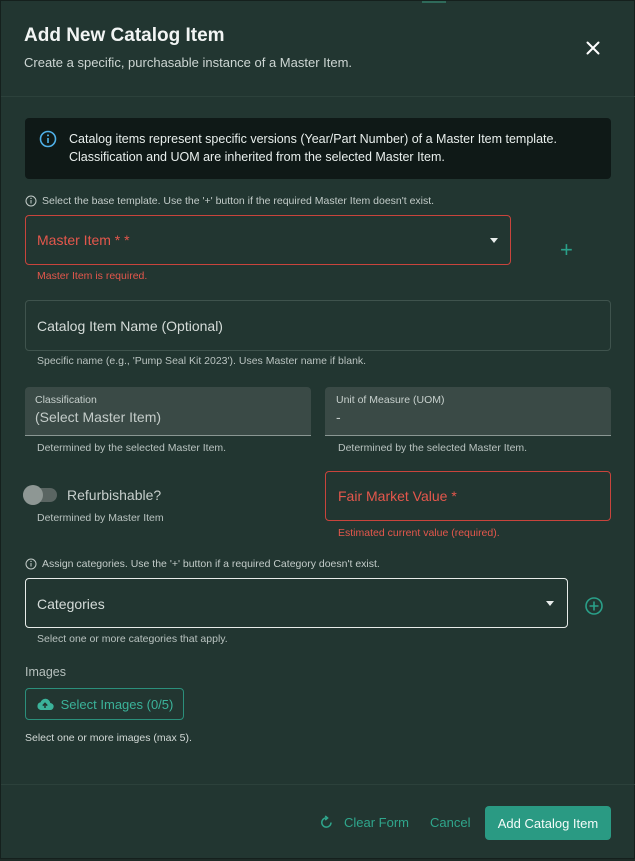  Describe the element at coordinates (45, 672) in the screenshot. I see `images-section-label: Images` at that location.